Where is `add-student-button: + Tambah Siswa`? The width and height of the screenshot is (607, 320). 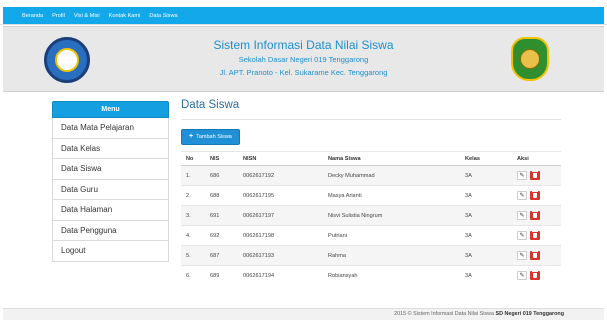 add-student-button: + Tambah Siswa is located at coordinates (210, 137).